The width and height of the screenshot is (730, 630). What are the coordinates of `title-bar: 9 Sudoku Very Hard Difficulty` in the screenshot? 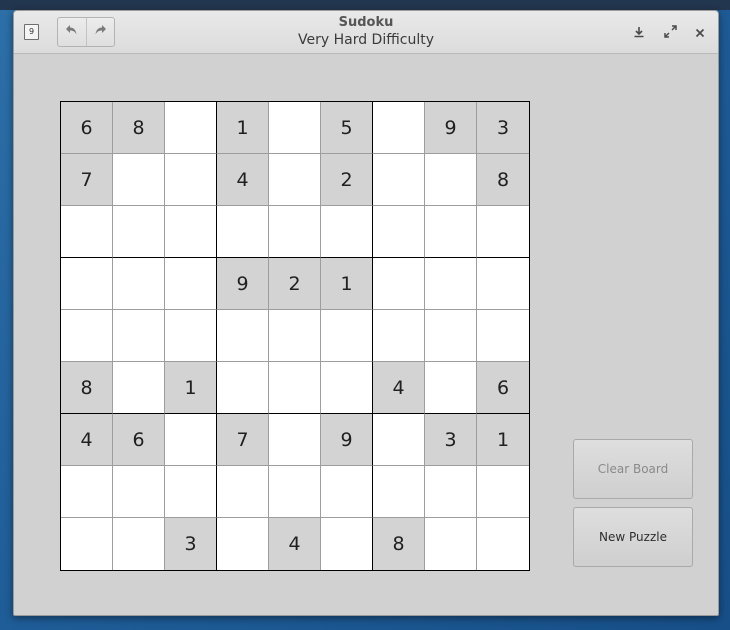 It's located at (366, 32).